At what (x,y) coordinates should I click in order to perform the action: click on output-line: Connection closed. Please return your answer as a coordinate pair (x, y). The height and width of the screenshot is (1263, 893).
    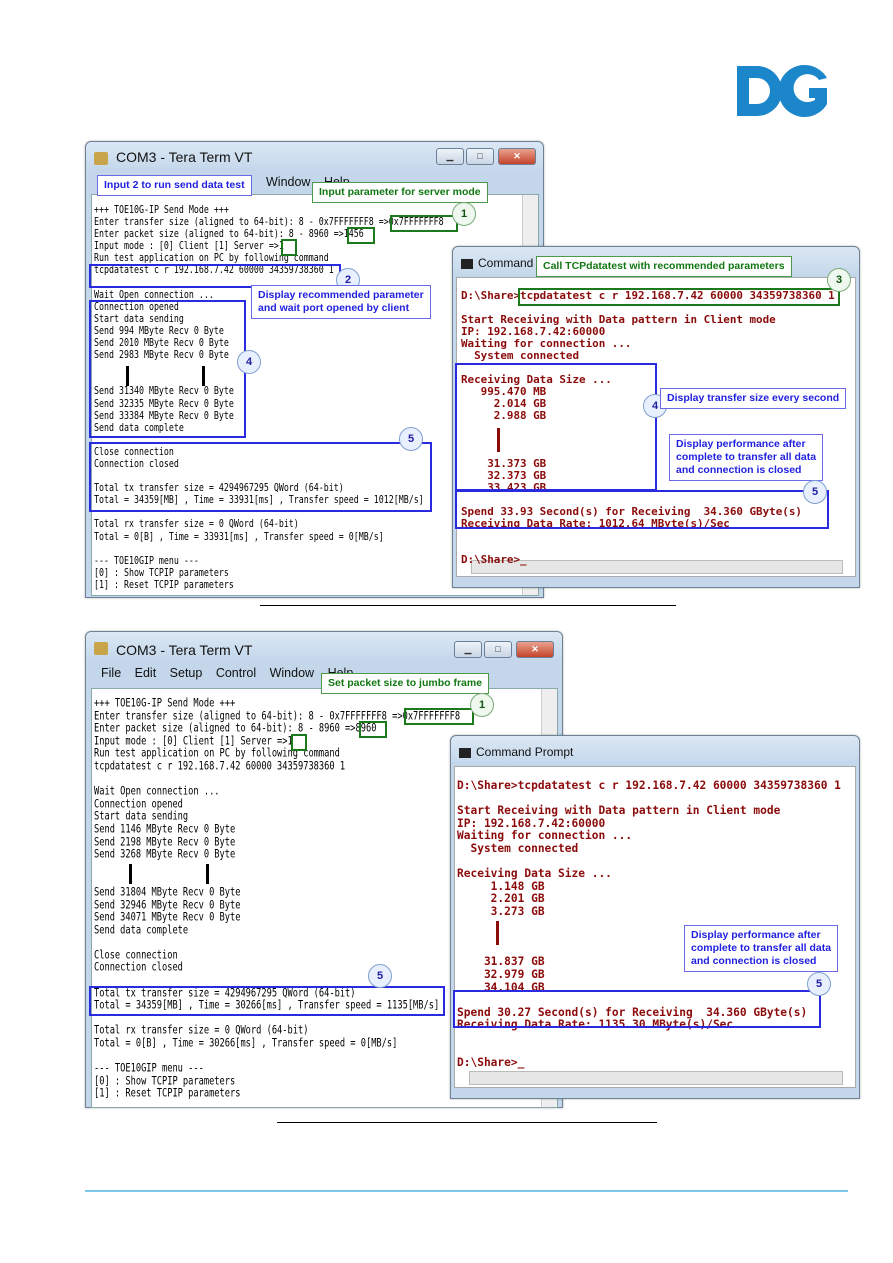
    Looking at the image, I should click on (277, 968).